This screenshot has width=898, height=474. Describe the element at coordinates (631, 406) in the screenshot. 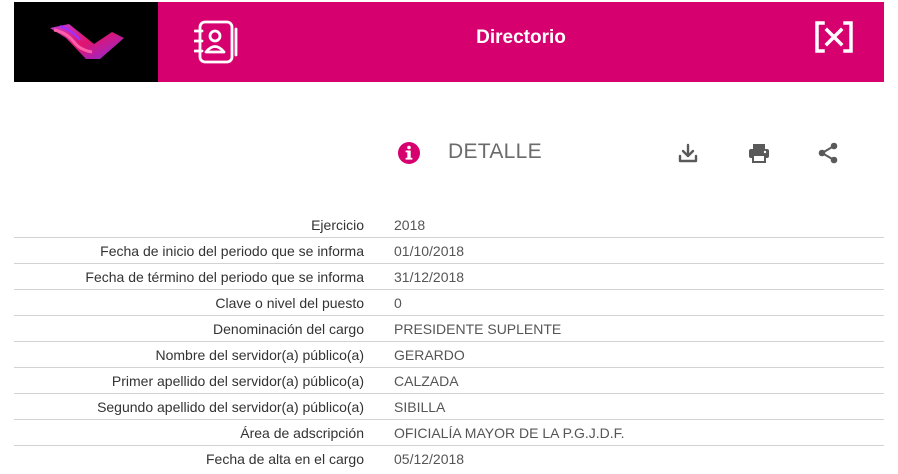

I see `row-value: SIBILLA` at that location.